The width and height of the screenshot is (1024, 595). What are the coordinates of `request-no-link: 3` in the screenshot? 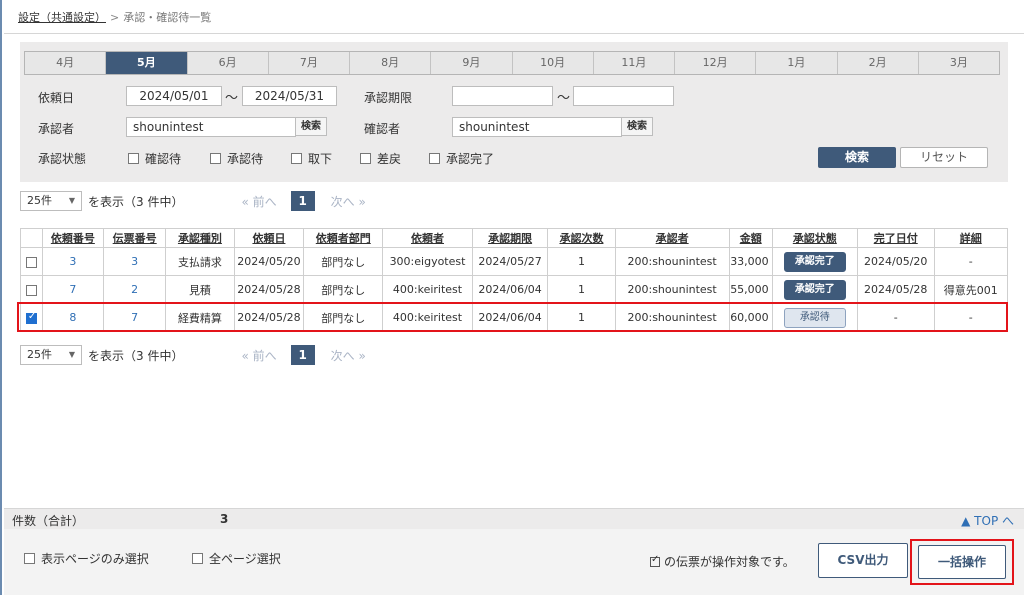 It's located at (73, 261).